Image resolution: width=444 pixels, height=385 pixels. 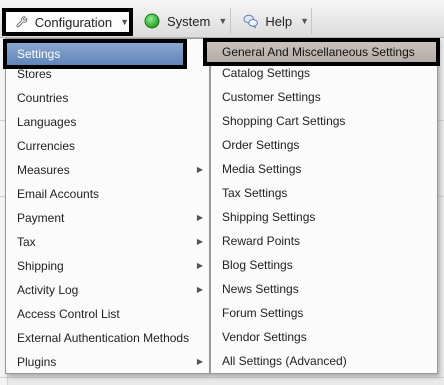 I want to click on submenu-item-tax-settings: Tax Settings, so click(x=324, y=193).